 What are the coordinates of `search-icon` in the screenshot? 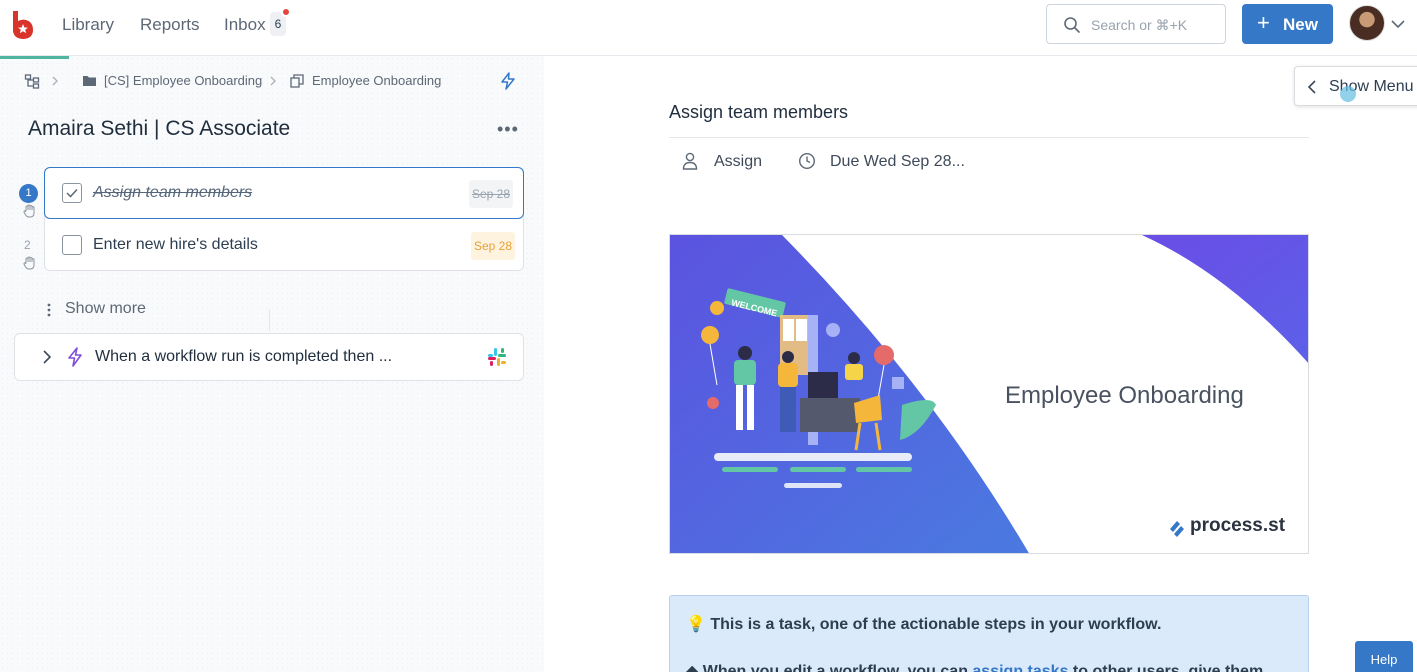 It's located at (1072, 25).